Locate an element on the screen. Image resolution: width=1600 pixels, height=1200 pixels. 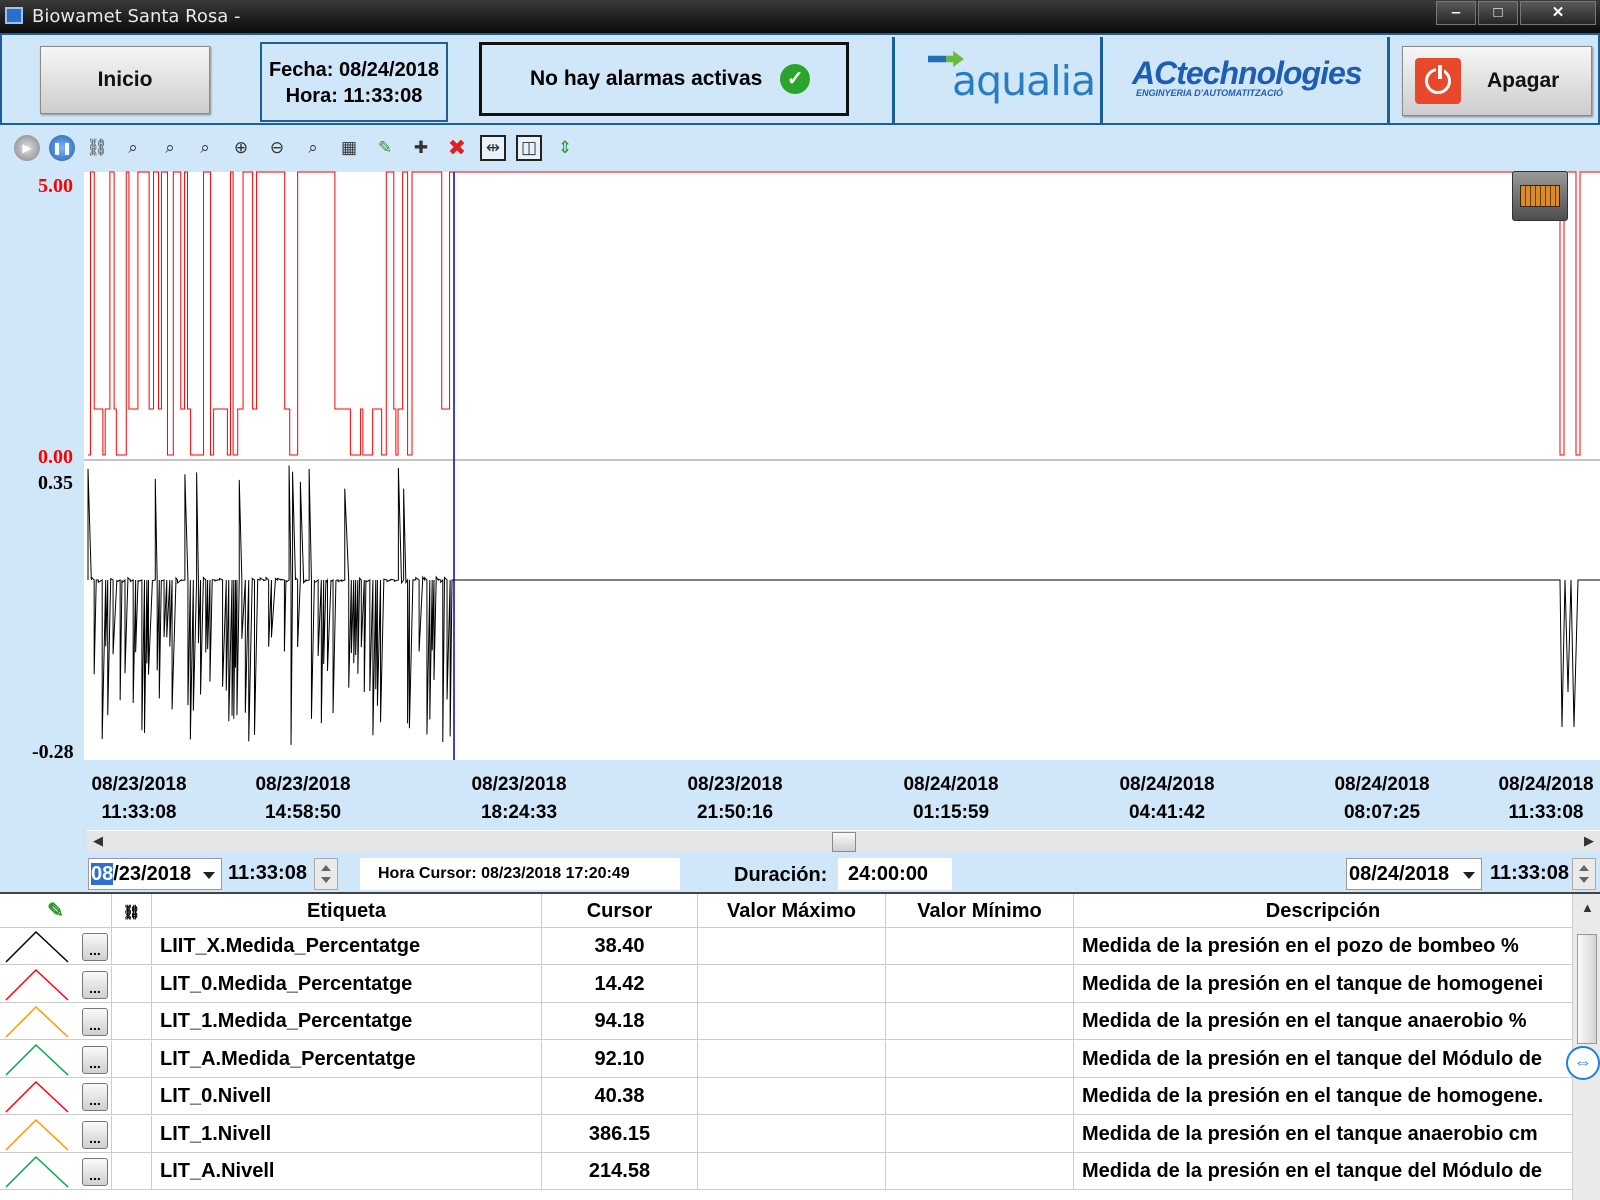
start-time-spinner is located at coordinates (326, 874).